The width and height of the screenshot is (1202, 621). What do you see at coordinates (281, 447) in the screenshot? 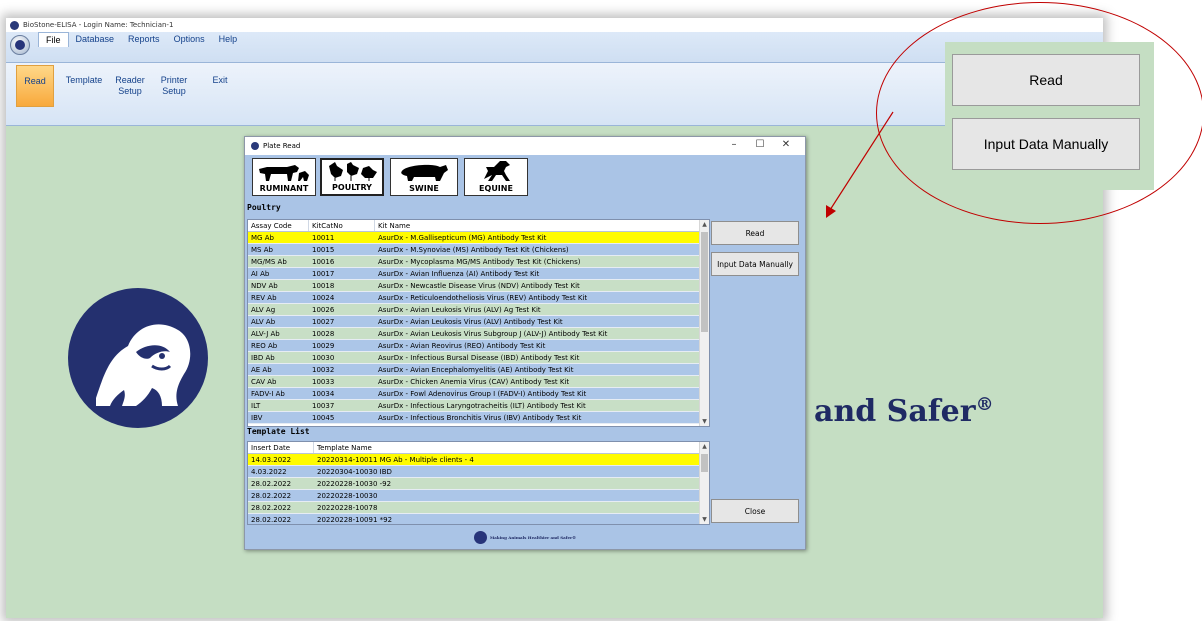
I see `col-insert-date: Insert Date` at bounding box center [281, 447].